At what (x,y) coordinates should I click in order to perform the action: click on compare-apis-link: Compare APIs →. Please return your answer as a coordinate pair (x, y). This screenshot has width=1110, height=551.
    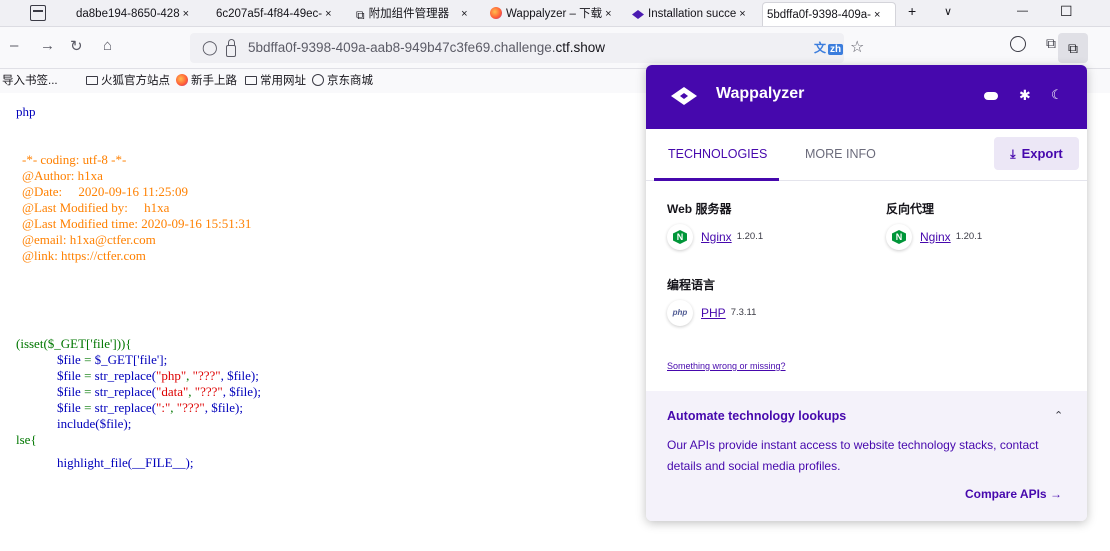
    Looking at the image, I should click on (1013, 494).